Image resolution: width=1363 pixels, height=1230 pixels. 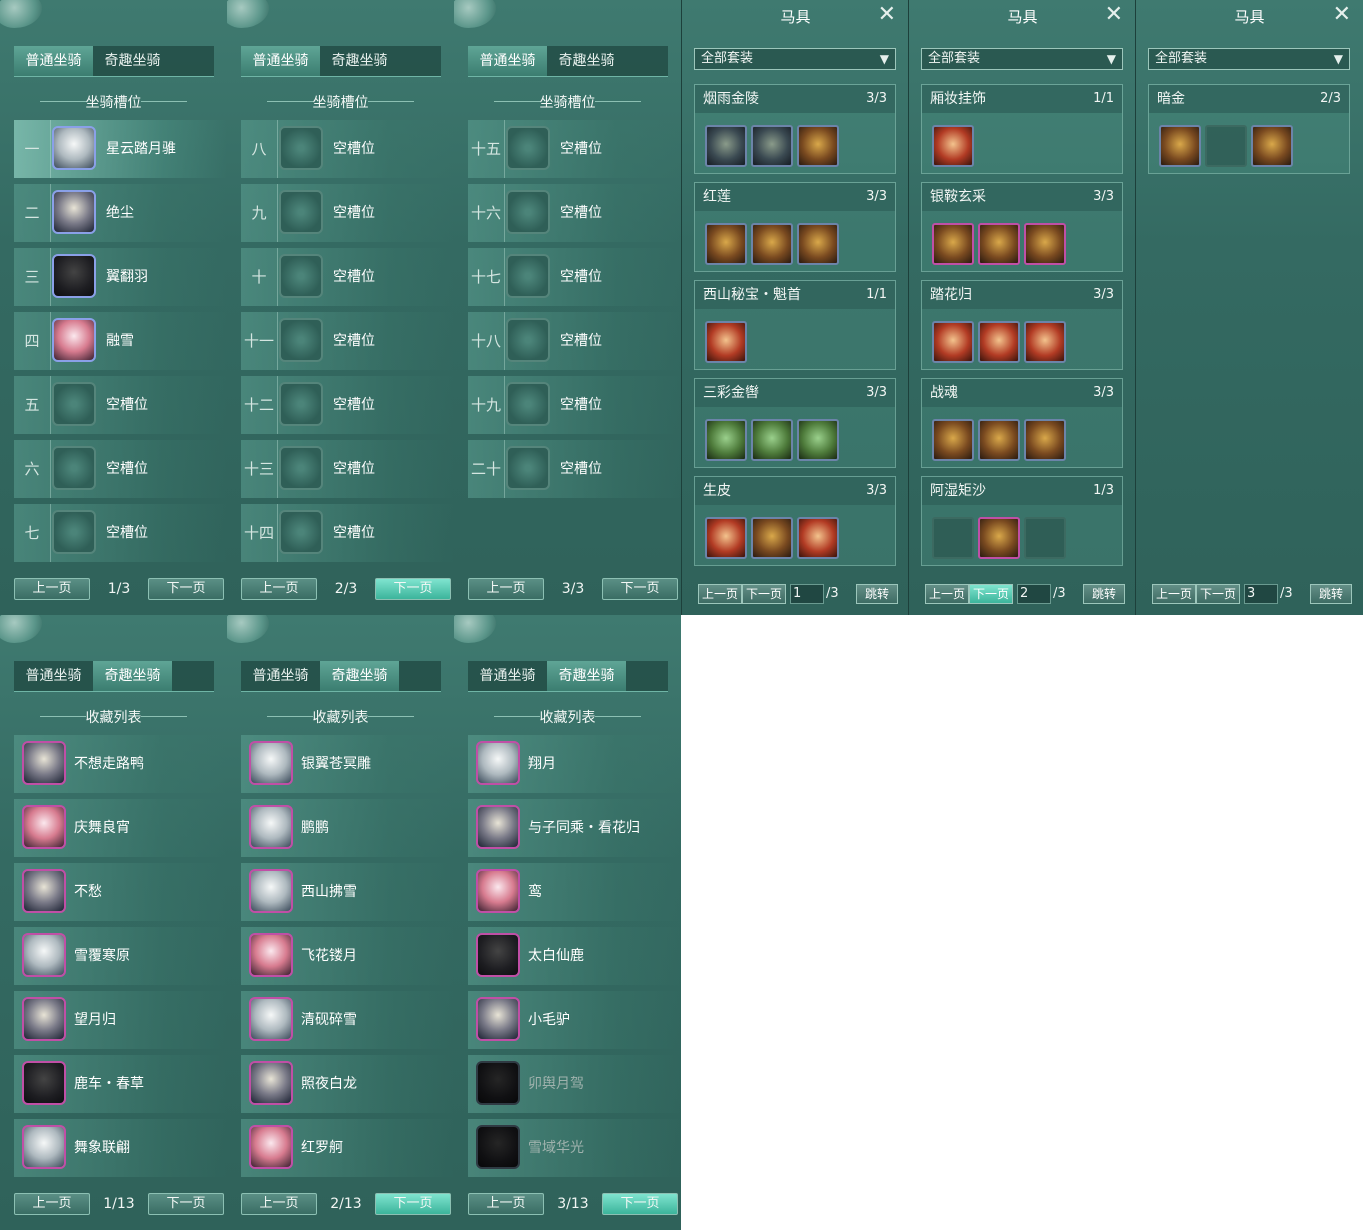 What do you see at coordinates (120, 533) in the screenshot?
I see `slot-row: 七 空槽位` at bounding box center [120, 533].